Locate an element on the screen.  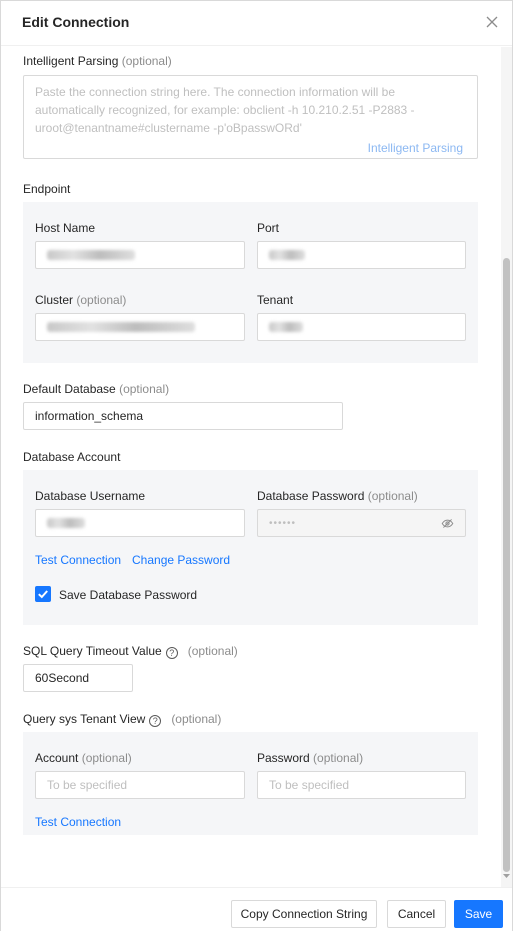
dialog-title: Edit Connection is located at coordinates (76, 22).